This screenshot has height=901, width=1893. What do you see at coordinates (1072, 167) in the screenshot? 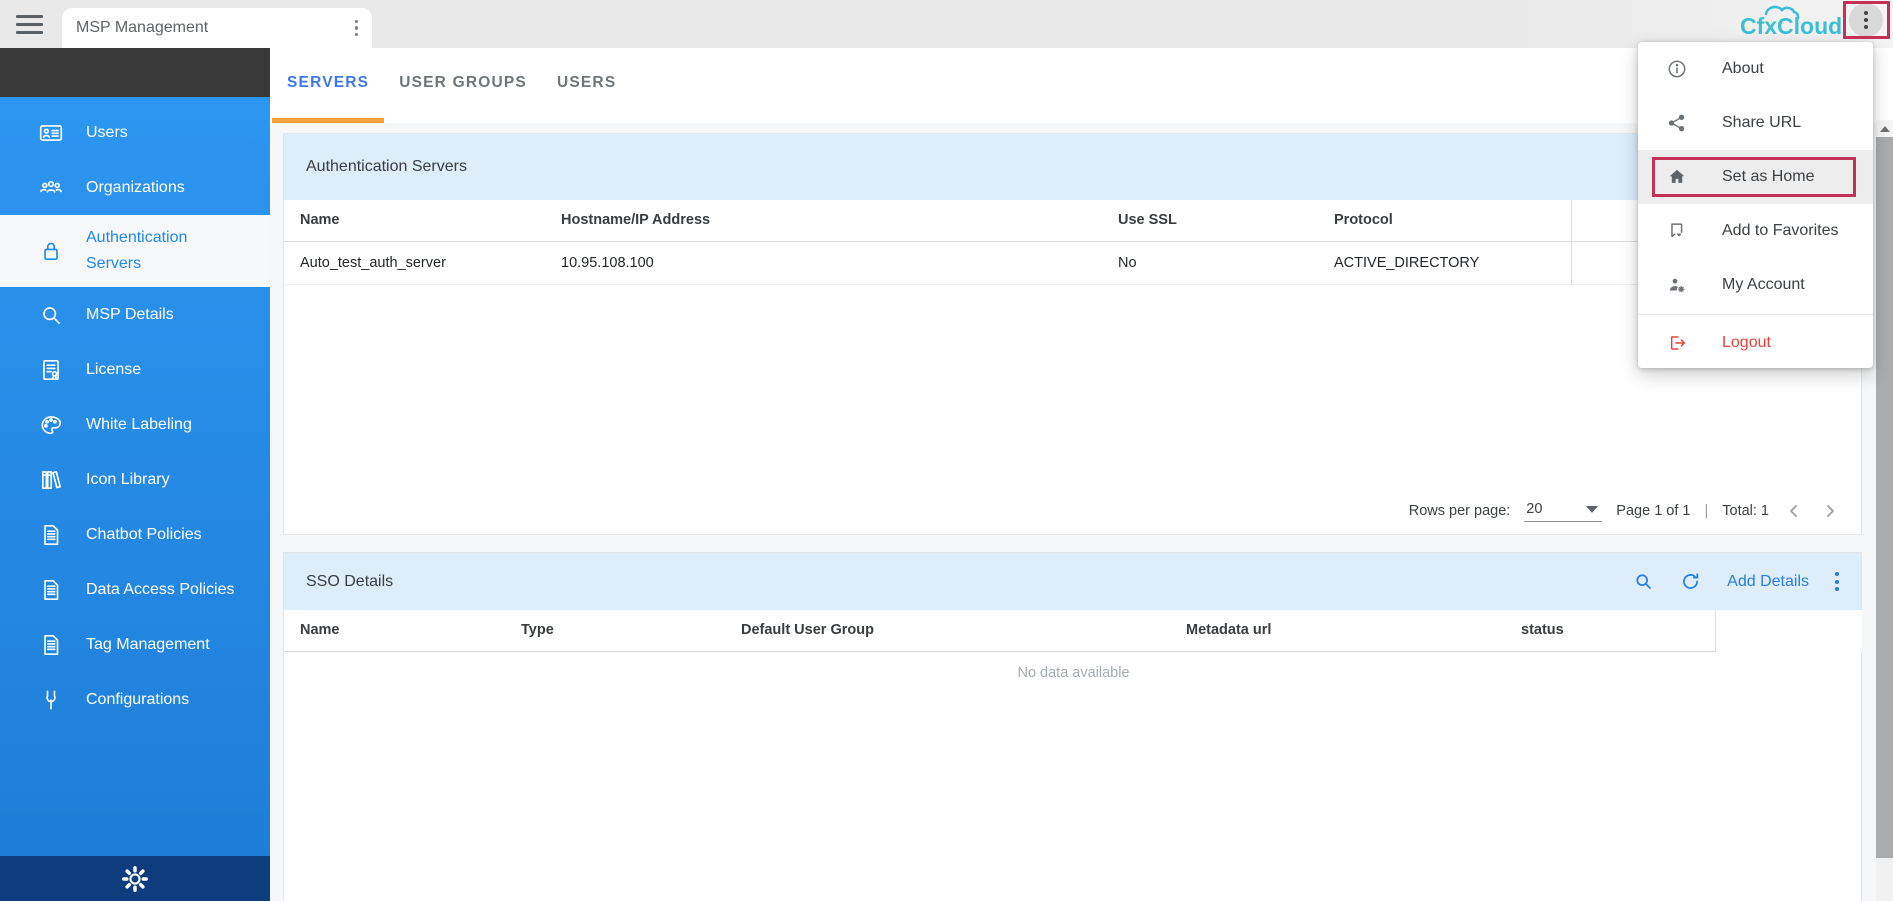
I see `auth-panel-header: Authentication Servers` at bounding box center [1072, 167].